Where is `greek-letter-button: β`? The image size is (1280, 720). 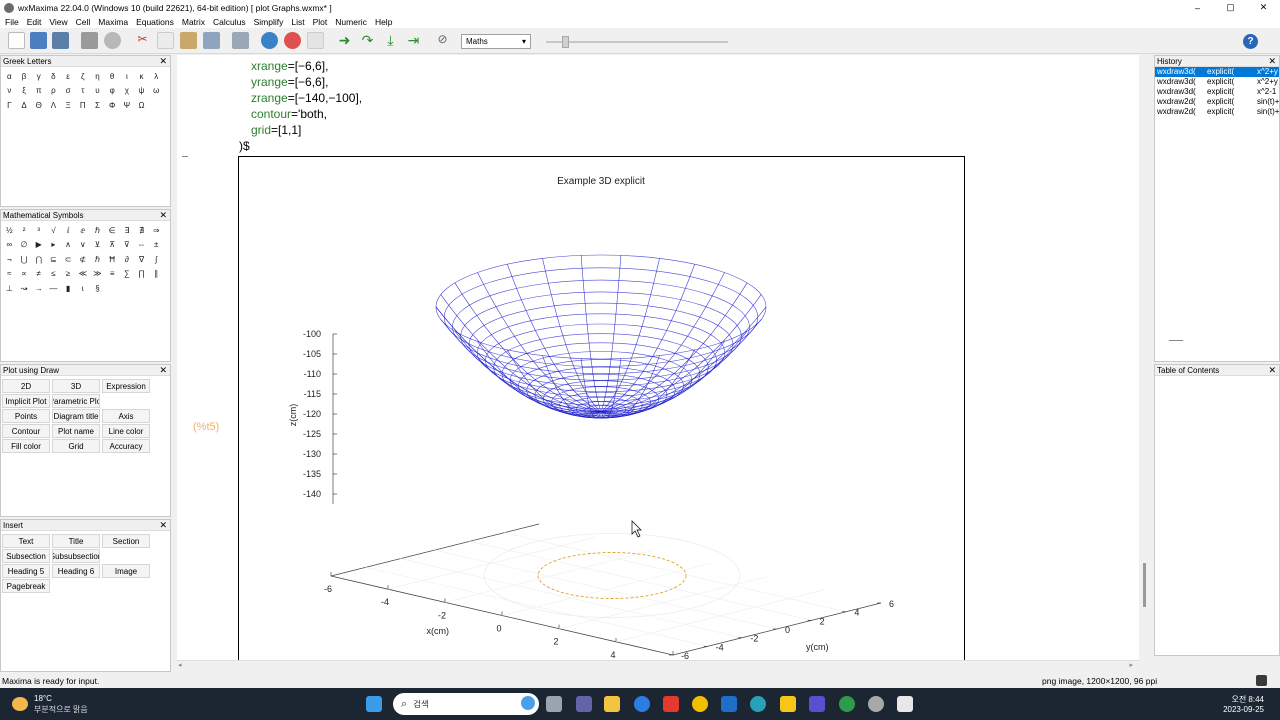 greek-letter-button: β is located at coordinates (24, 76).